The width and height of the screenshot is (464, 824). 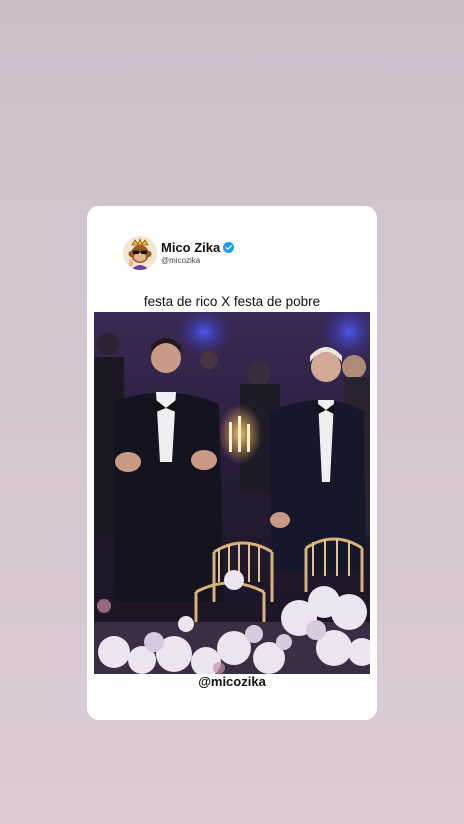 I want to click on post-header: Mico Zika @micozika, so click(x=179, y=253).